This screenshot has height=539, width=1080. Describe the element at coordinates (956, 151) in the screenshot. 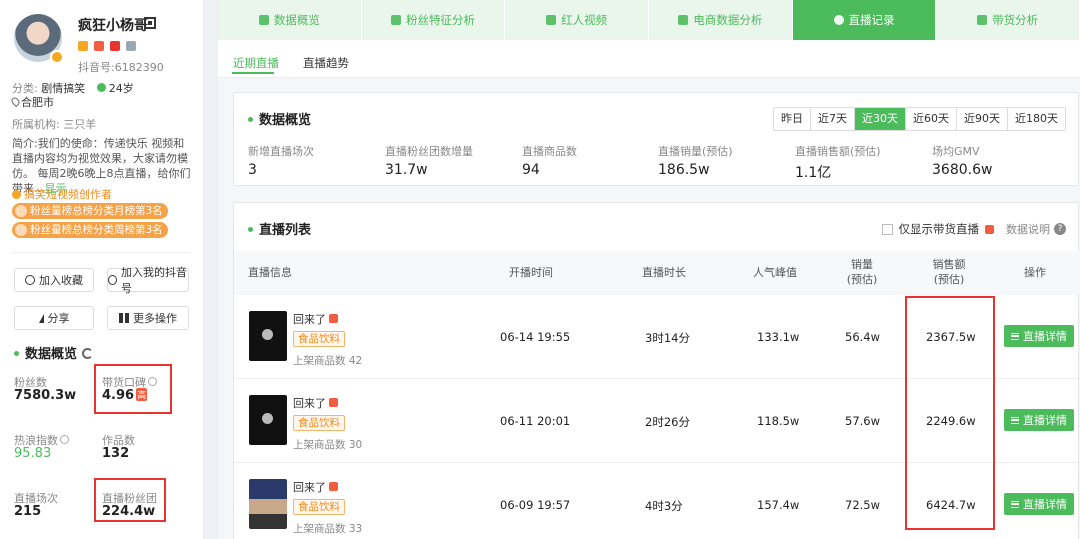

I see `kpi-label: 场均GMV` at that location.